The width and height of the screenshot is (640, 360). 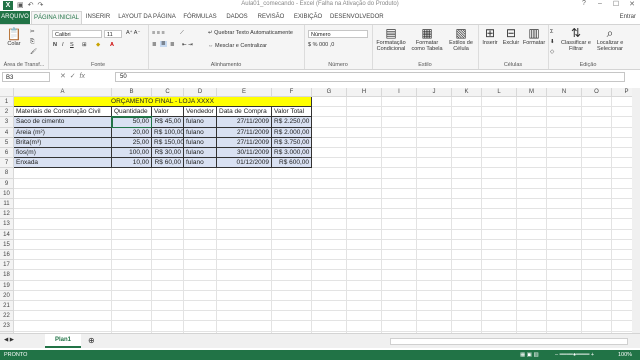 I want to click on table-cell: R$ 45,00, so click(x=168, y=122).